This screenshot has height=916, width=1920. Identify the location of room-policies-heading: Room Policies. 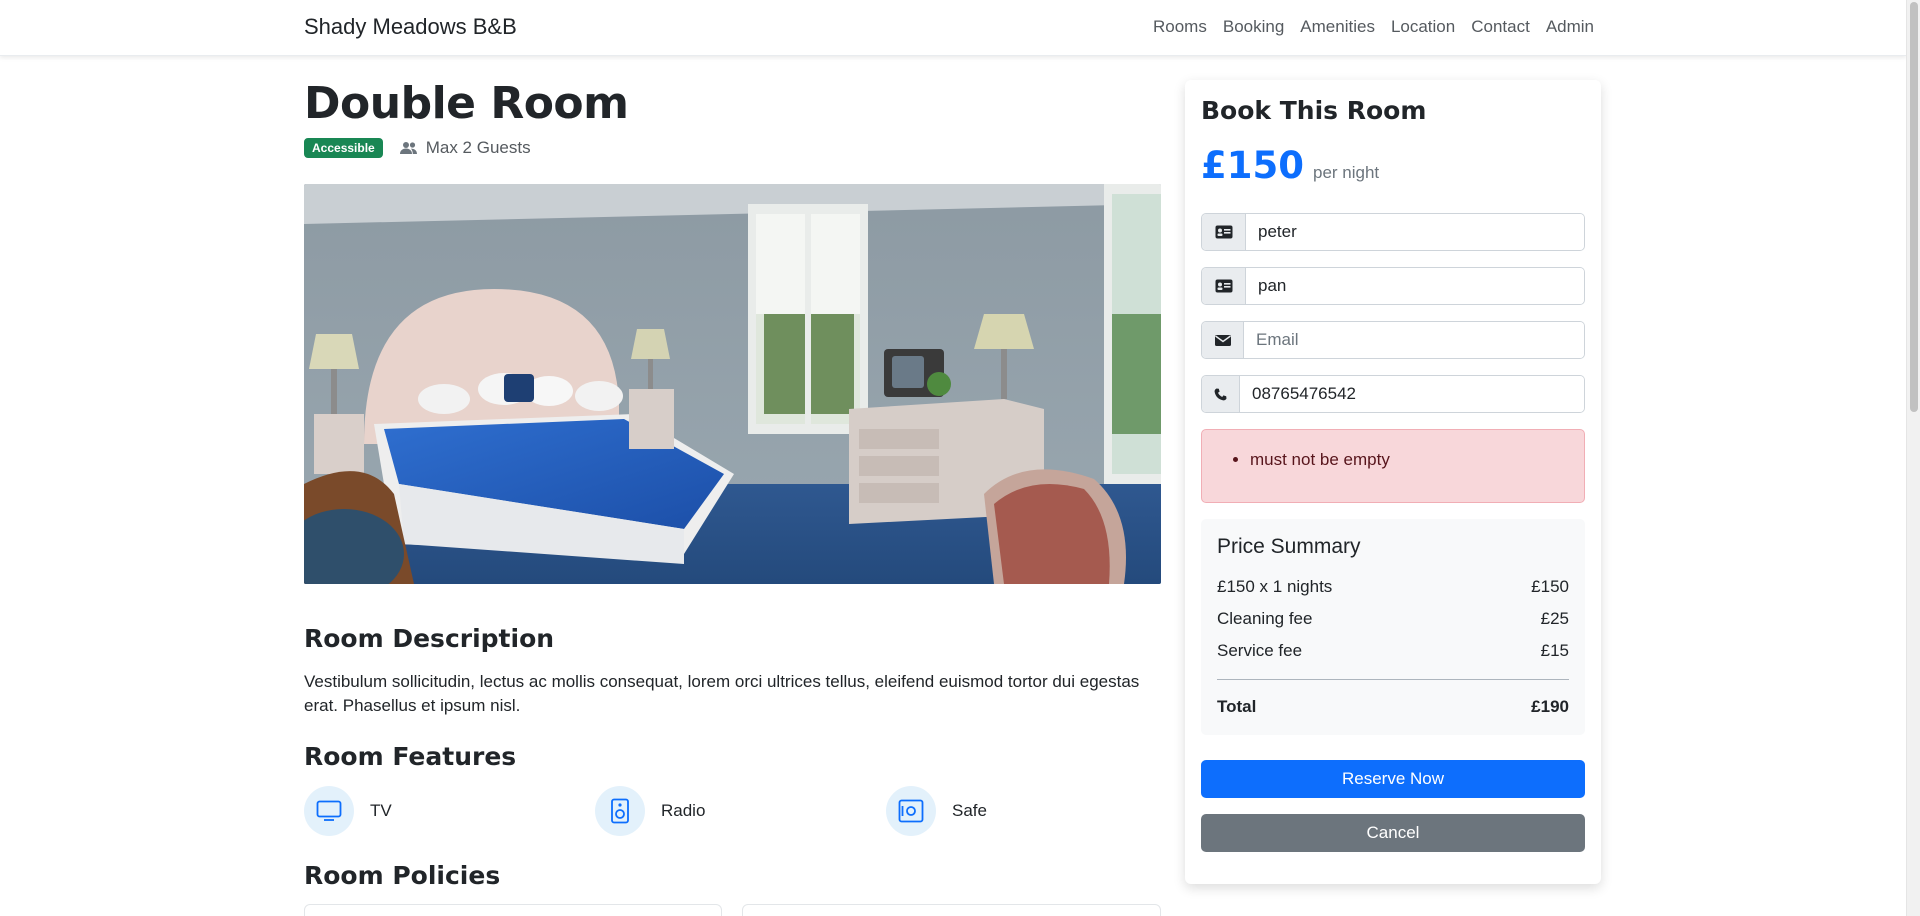
(402, 875).